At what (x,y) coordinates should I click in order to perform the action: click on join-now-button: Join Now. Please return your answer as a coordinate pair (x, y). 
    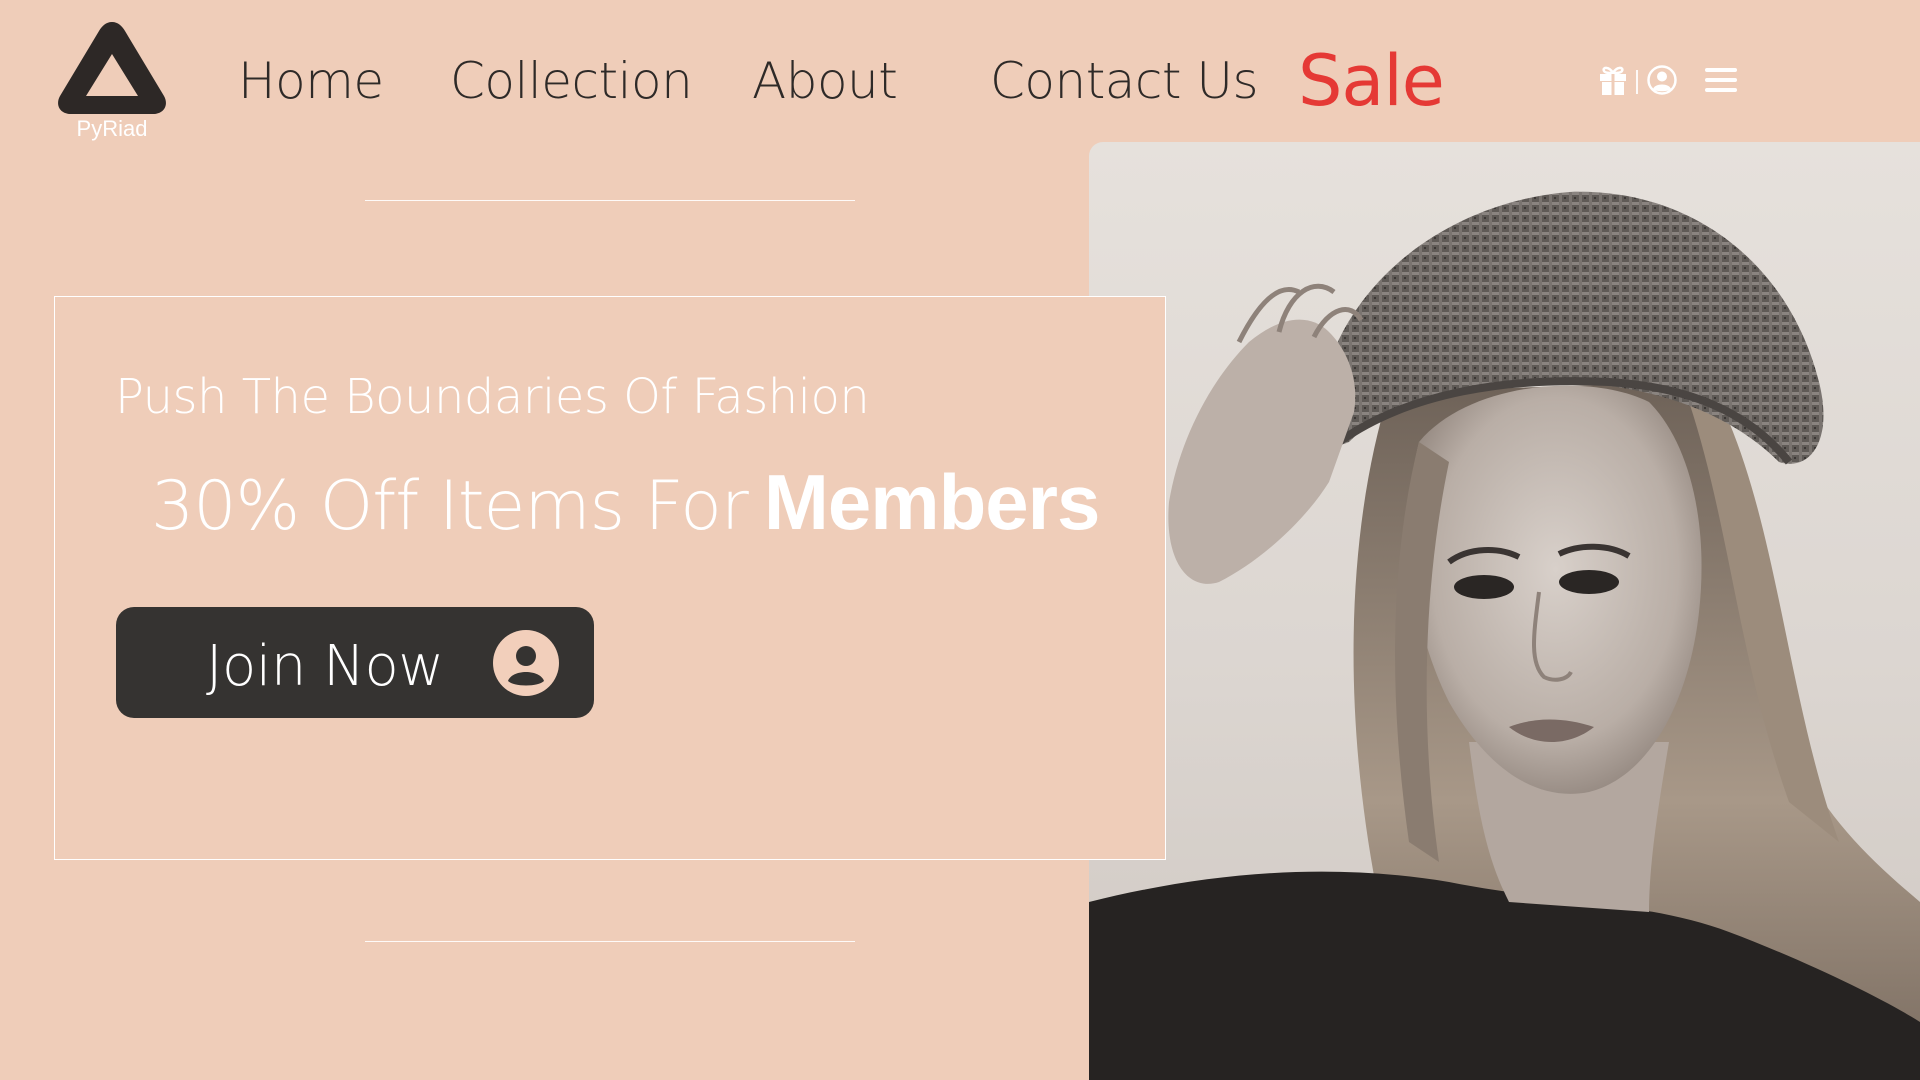
    Looking at the image, I should click on (355, 662).